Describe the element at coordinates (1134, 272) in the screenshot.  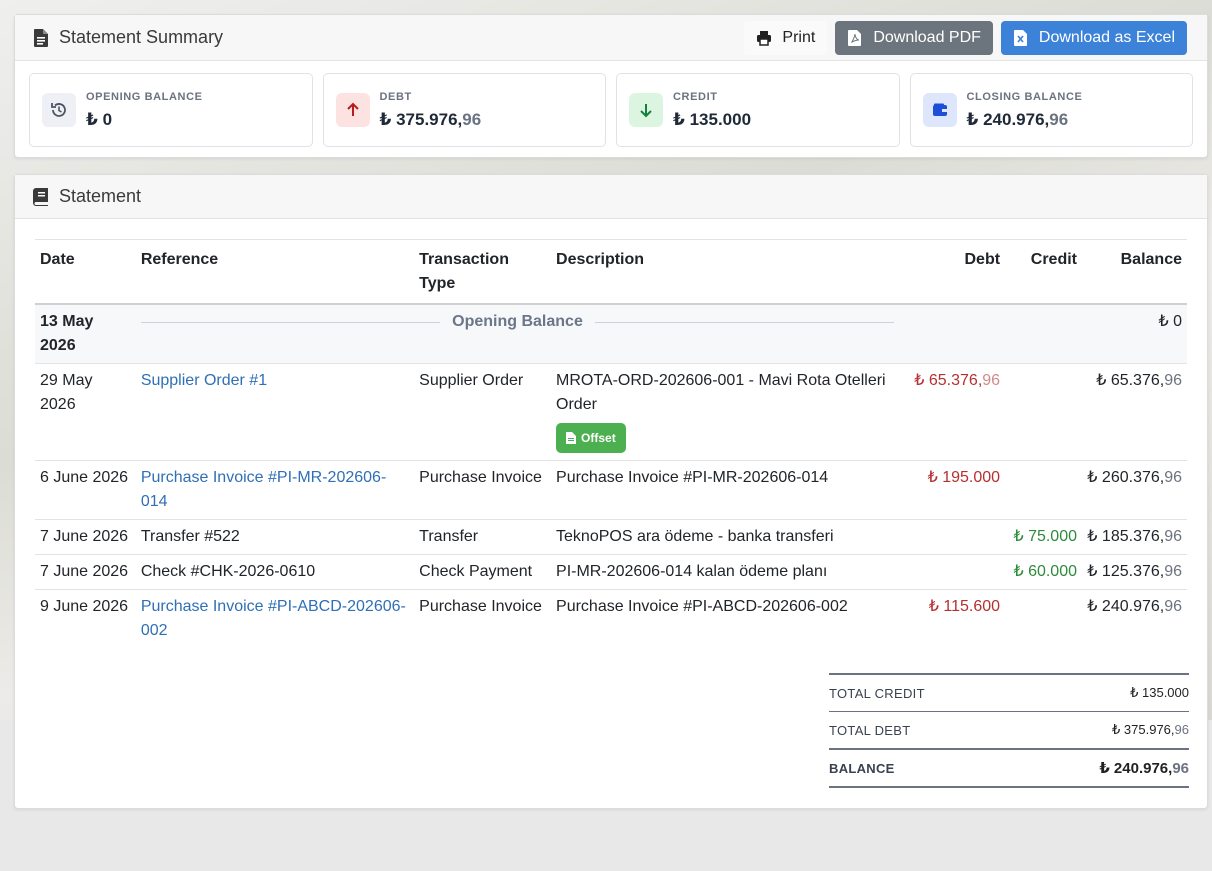
I see `col-balance: Balance` at that location.